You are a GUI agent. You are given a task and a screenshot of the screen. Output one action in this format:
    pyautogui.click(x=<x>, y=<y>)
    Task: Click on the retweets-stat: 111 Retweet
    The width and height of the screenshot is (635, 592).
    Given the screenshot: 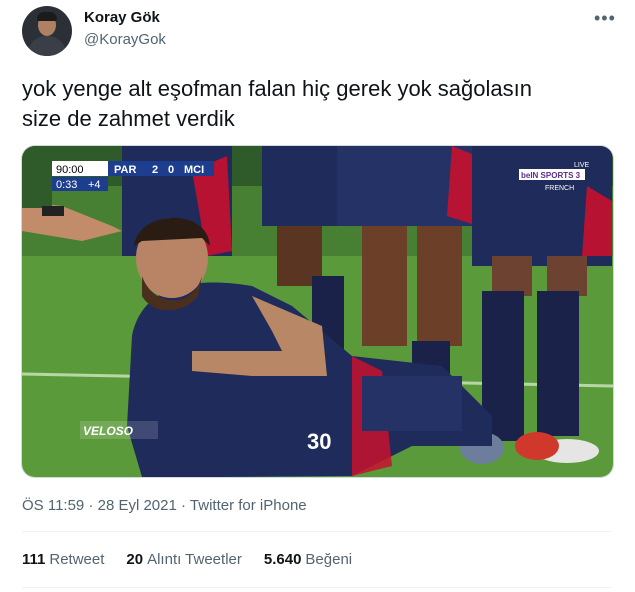 What is the action you would take?
    pyautogui.click(x=63, y=559)
    